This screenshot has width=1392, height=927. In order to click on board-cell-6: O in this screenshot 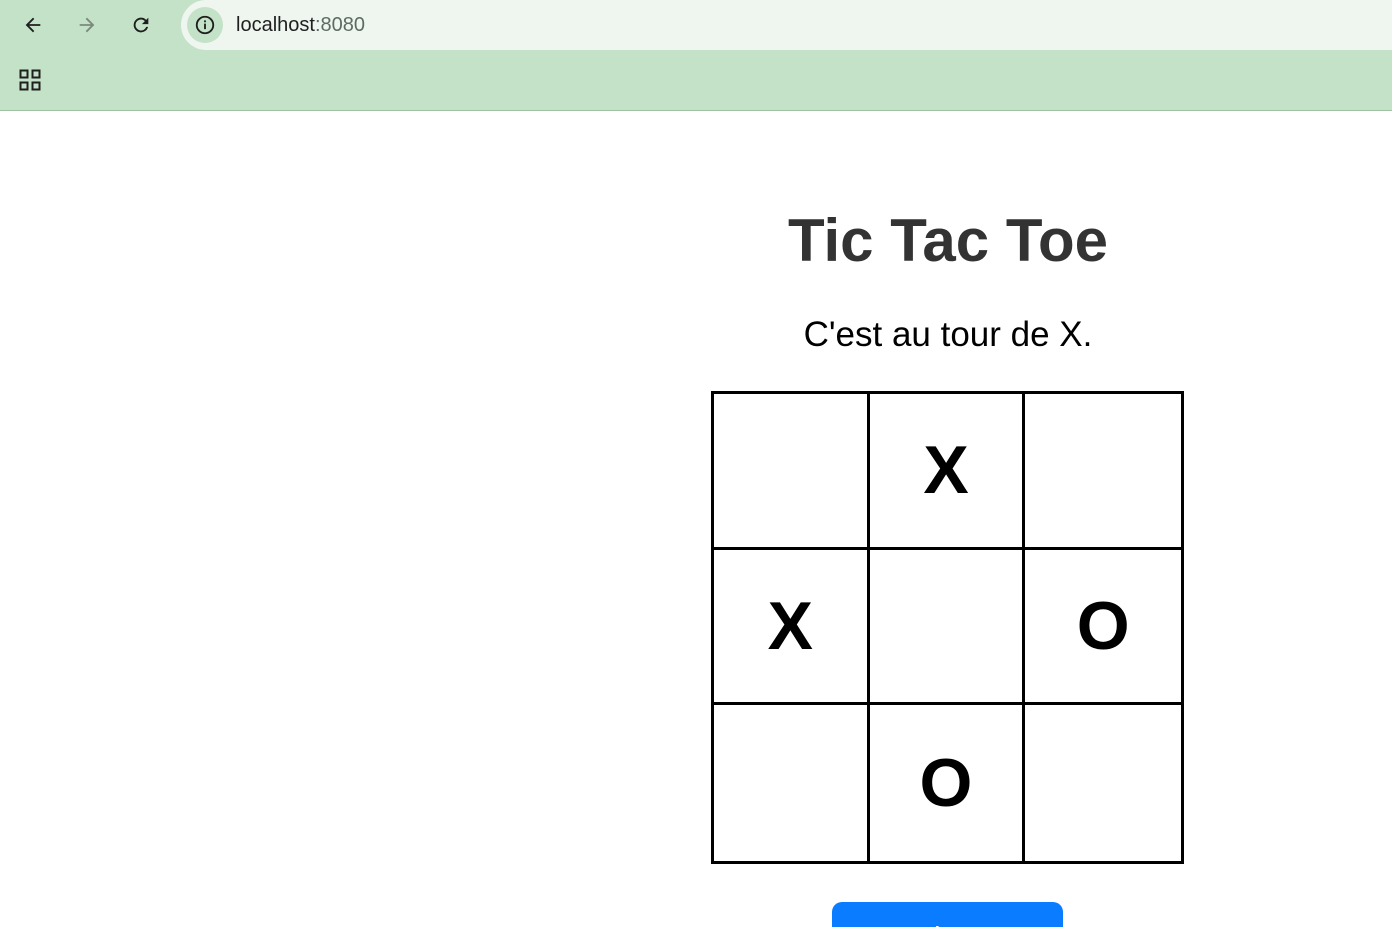, I will do `click(1103, 627)`.